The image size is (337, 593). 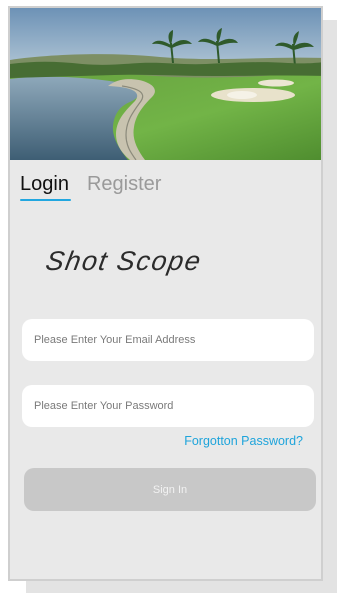 What do you see at coordinates (170, 489) in the screenshot?
I see `sign-in-button: Sign In` at bounding box center [170, 489].